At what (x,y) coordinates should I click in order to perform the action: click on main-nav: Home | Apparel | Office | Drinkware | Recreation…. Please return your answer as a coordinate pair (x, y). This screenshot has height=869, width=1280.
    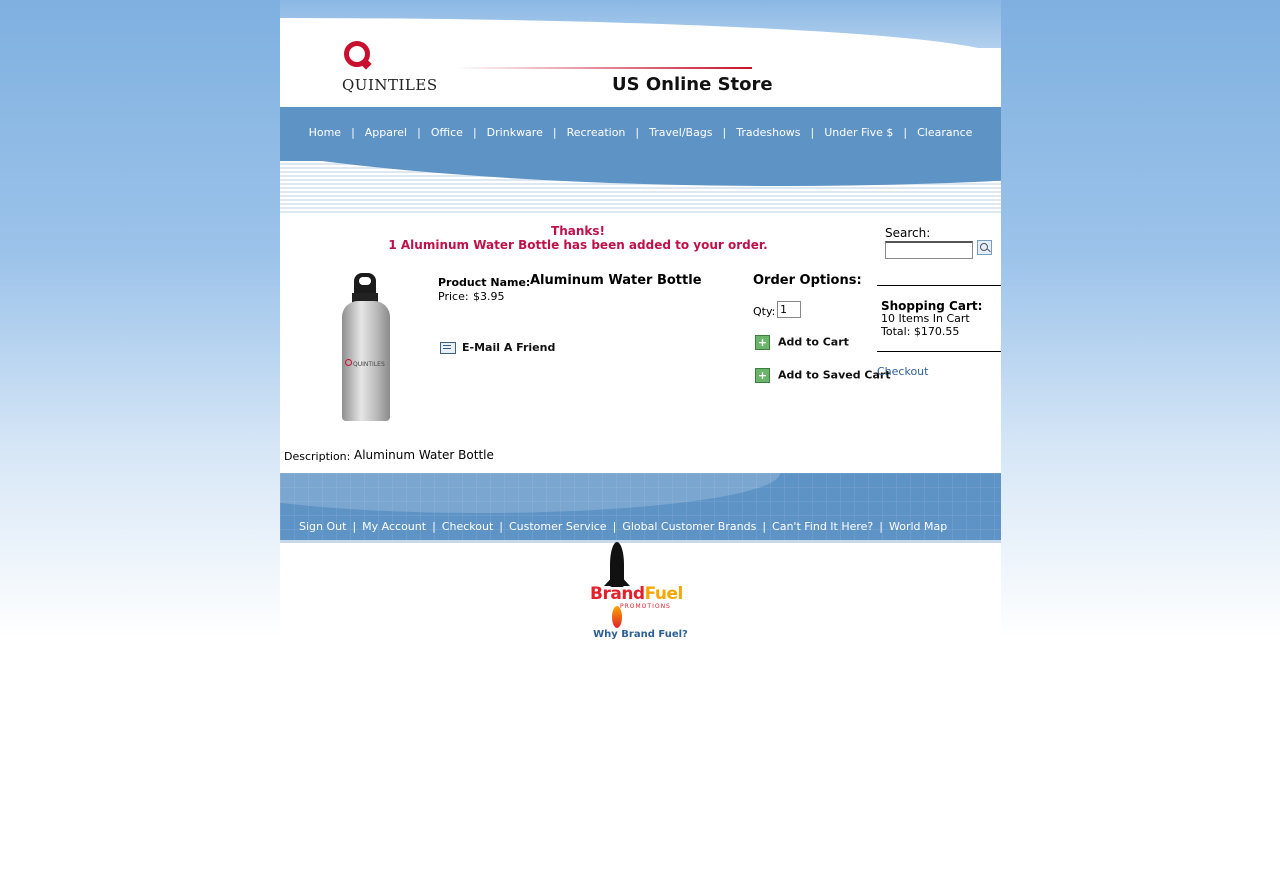
    Looking at the image, I should click on (640, 134).